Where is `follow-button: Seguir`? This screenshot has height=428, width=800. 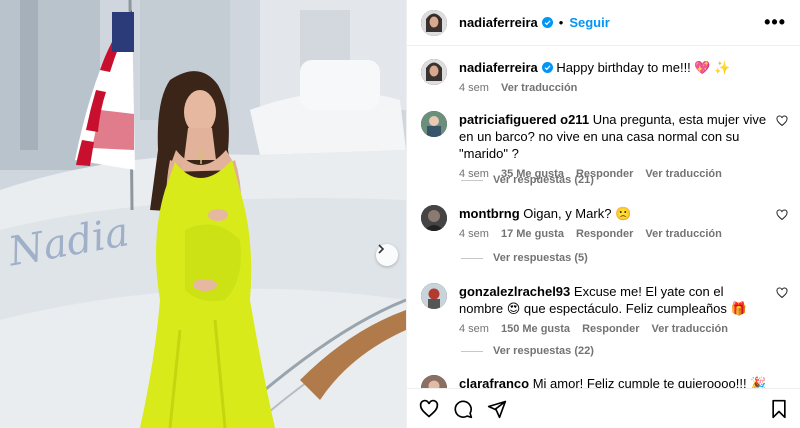
follow-button: Seguir is located at coordinates (589, 22).